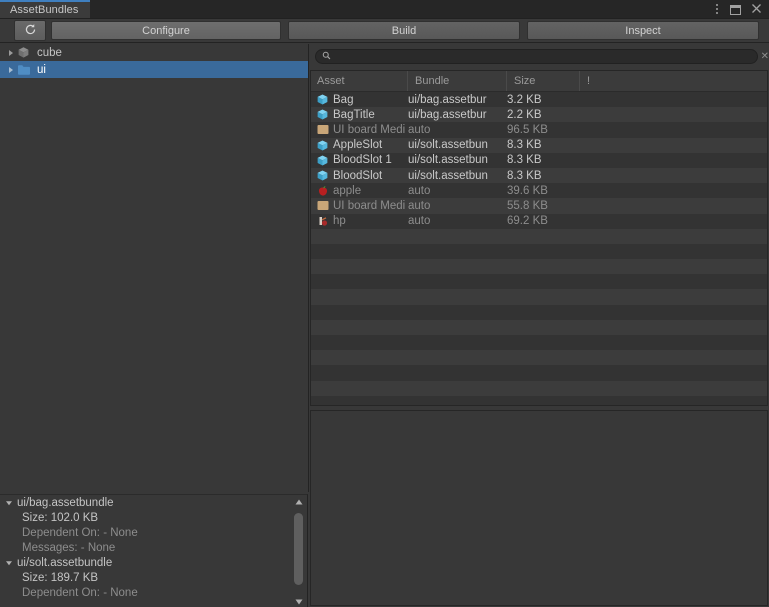 This screenshot has height=607, width=769. I want to click on cell-asset: apple, so click(359, 190).